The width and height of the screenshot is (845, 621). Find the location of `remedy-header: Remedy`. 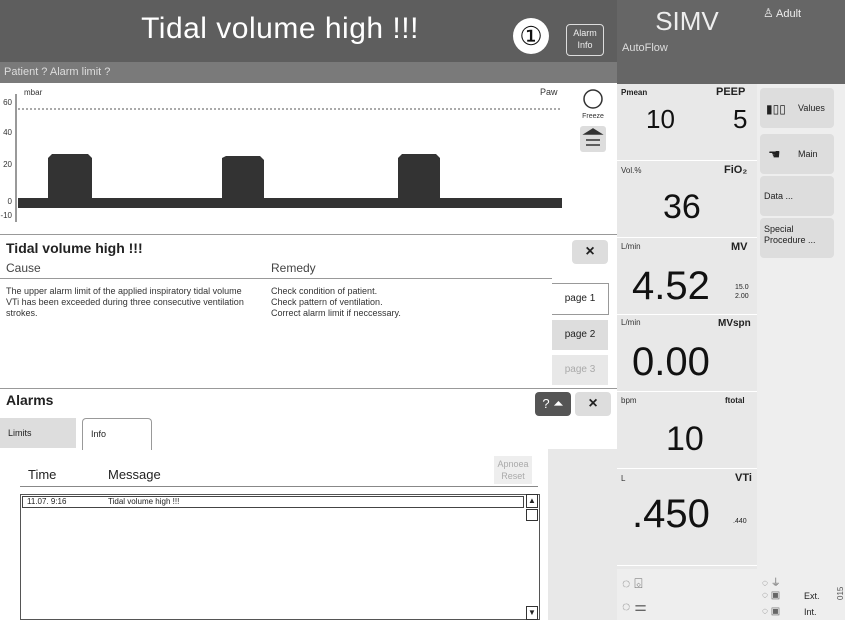

remedy-header: Remedy is located at coordinates (293, 268).